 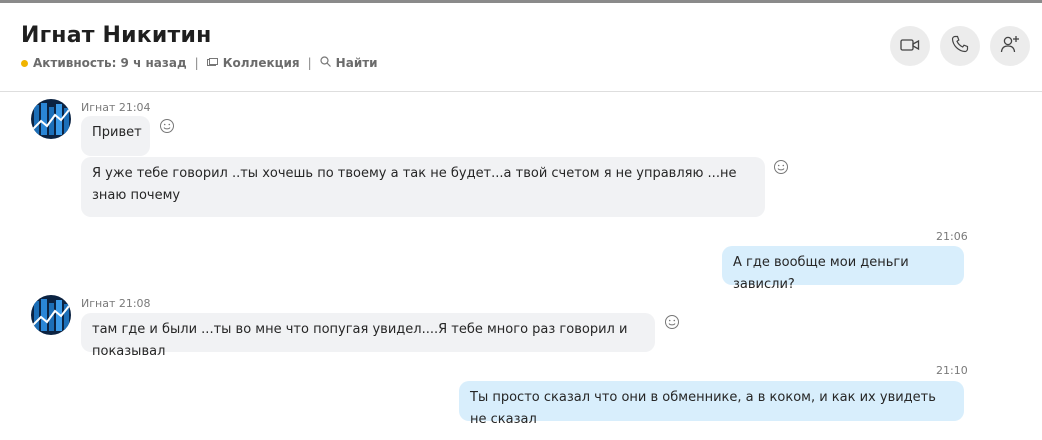 What do you see at coordinates (952, 370) in the screenshot?
I see `message-time: 21:10` at bounding box center [952, 370].